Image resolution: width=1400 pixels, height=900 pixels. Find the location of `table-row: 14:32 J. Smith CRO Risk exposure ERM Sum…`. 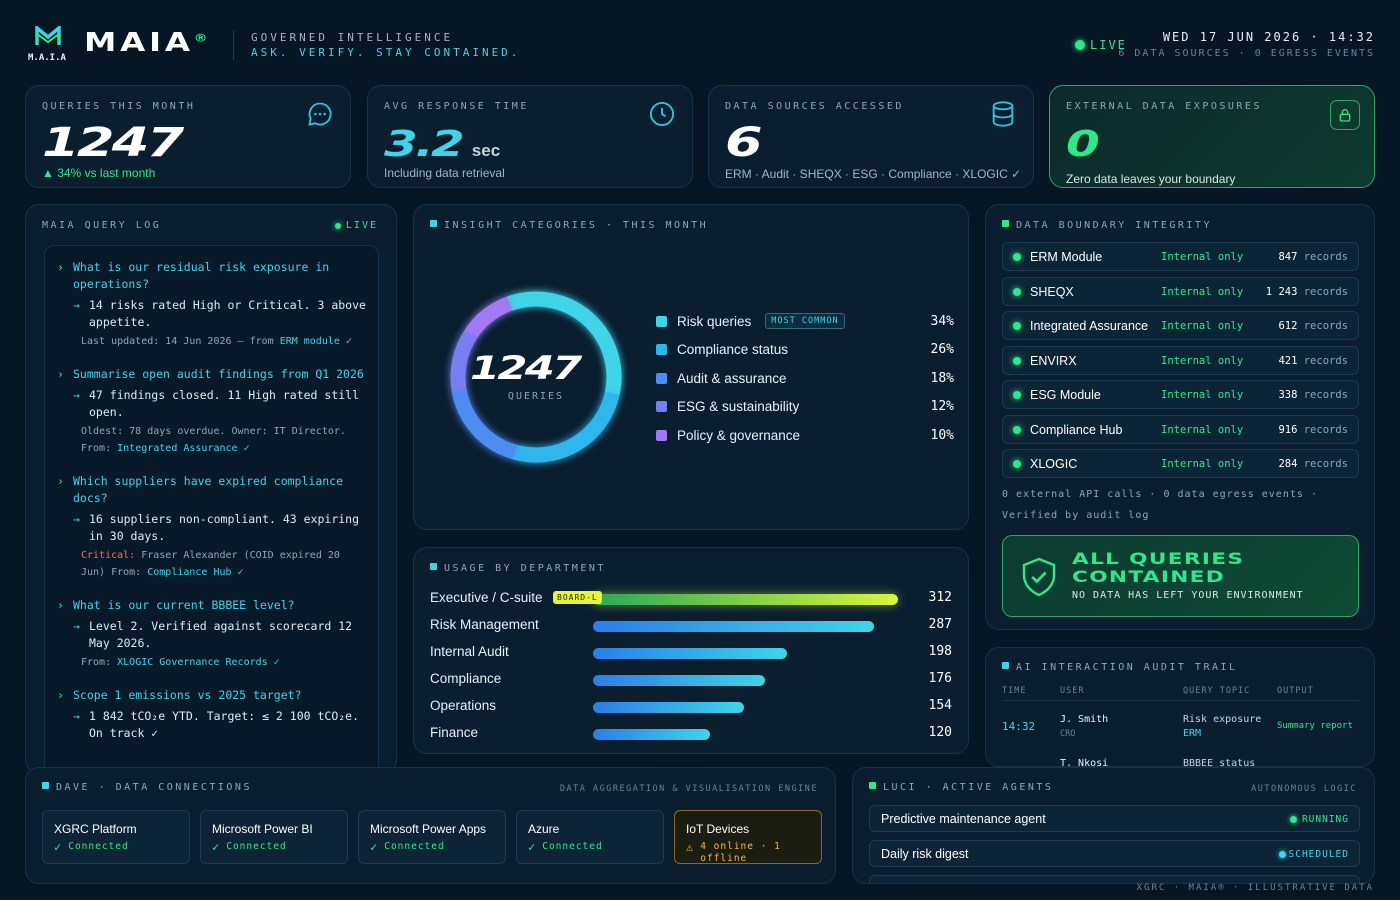

table-row: 14:32 J. Smith CRO Risk exposure ERM Sum… is located at coordinates (1182, 734).